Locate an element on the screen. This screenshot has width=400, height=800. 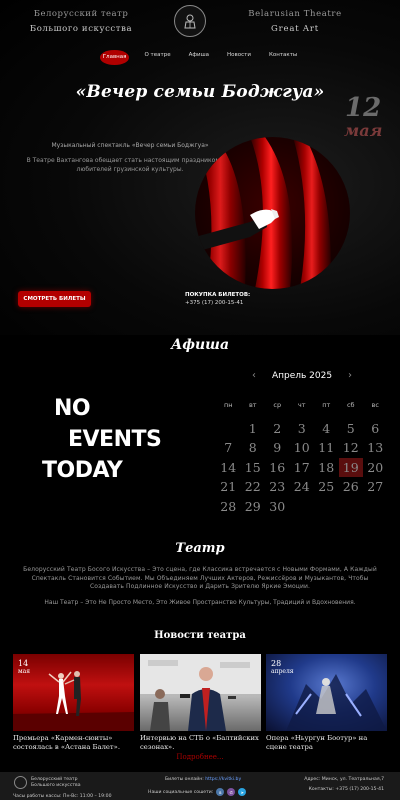
calendar-week-row: 21 22 23 24 25 26 27 is located at coordinates (302, 487).